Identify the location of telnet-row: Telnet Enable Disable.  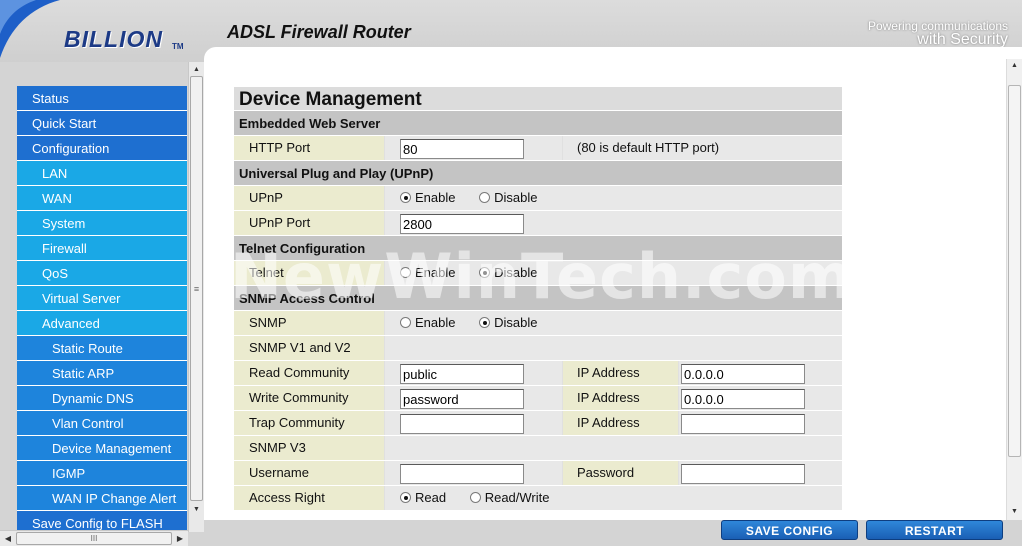
(538, 273).